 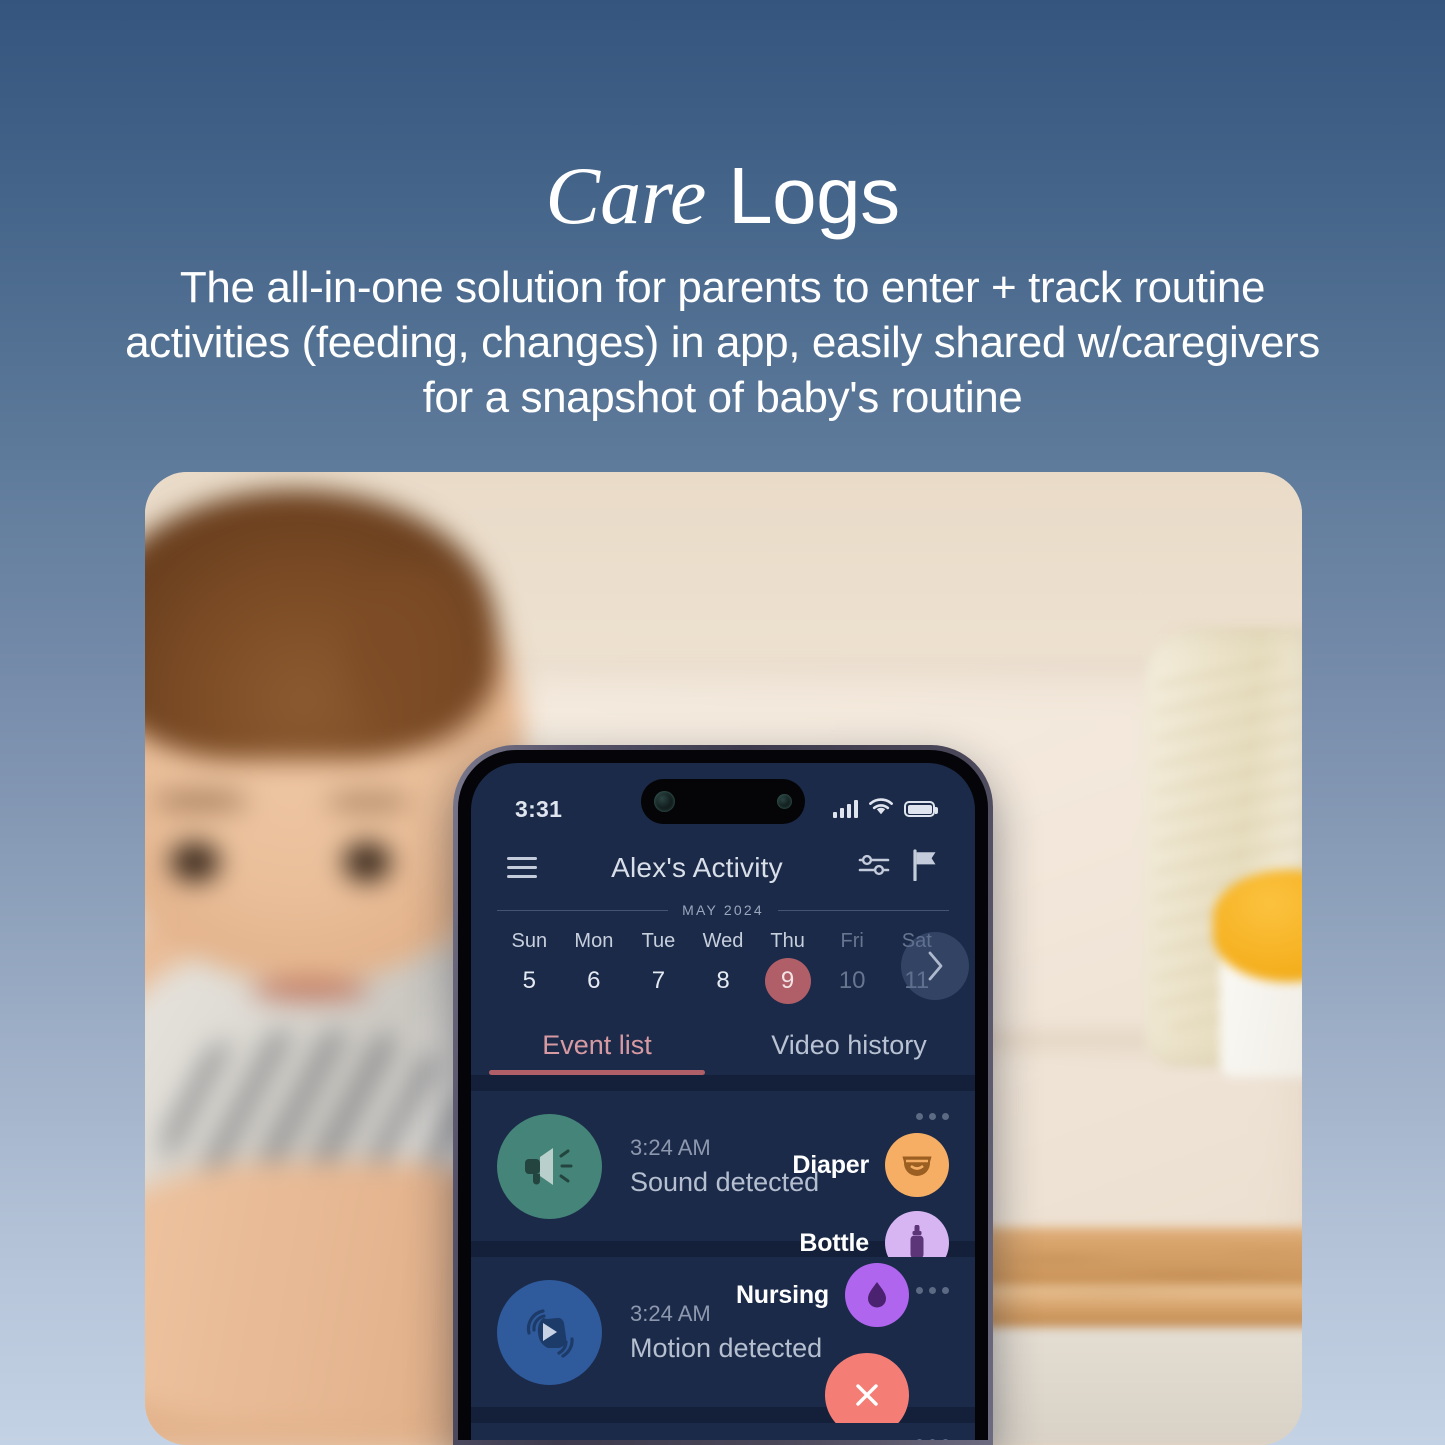 What do you see at coordinates (597, 1047) in the screenshot?
I see `tab-event-list: Event list` at bounding box center [597, 1047].